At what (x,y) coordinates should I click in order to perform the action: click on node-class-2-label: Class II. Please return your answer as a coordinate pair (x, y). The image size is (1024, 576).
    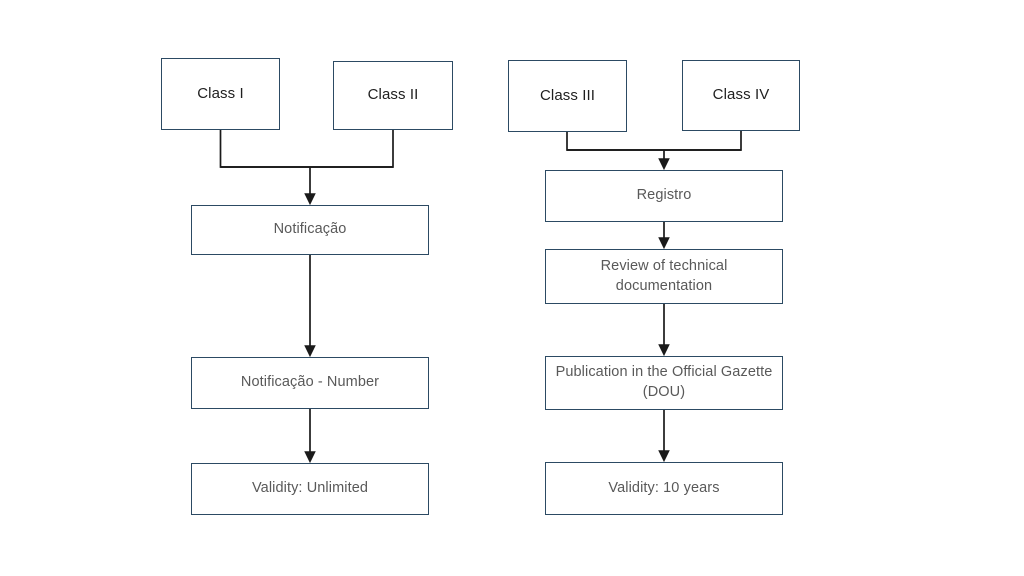
    Looking at the image, I should click on (393, 95).